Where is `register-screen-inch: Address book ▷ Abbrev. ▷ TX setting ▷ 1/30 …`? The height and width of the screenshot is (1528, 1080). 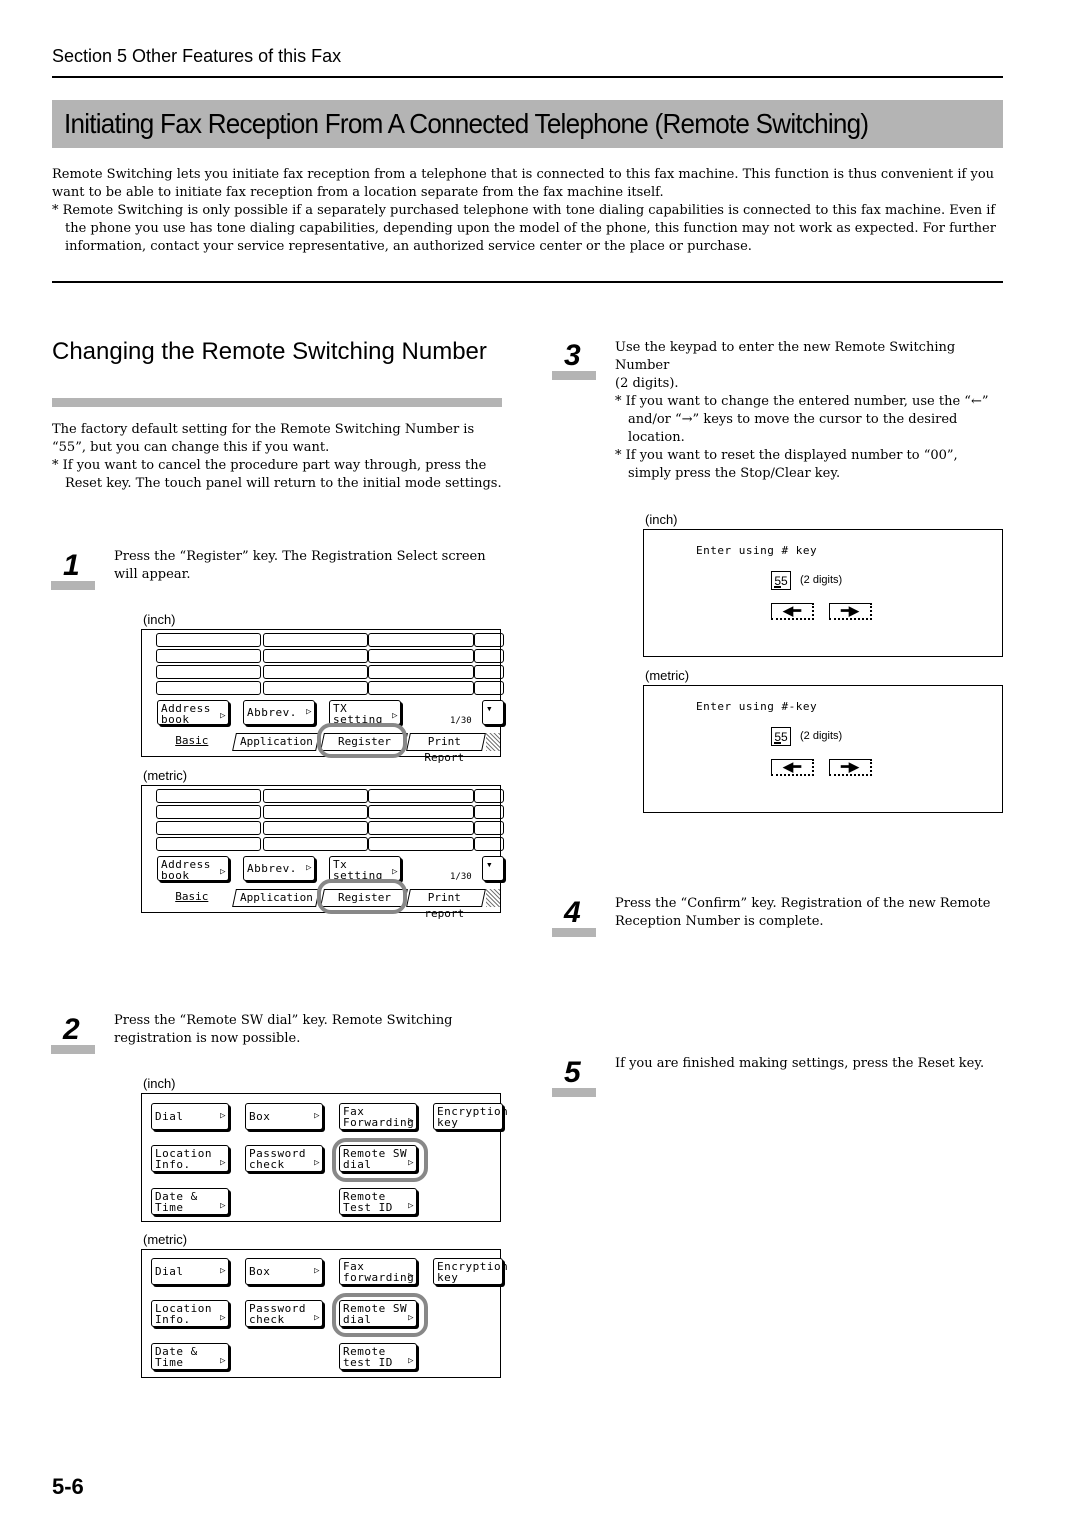
register-screen-inch: Address book ▷ Abbrev. ▷ TX setting ▷ 1/30 … is located at coordinates (322, 696).